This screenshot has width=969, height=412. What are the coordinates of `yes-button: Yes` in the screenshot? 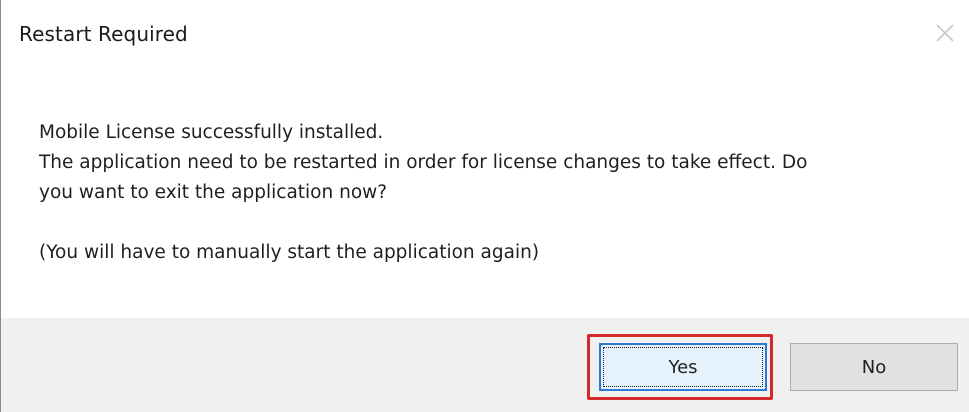 It's located at (683, 367).